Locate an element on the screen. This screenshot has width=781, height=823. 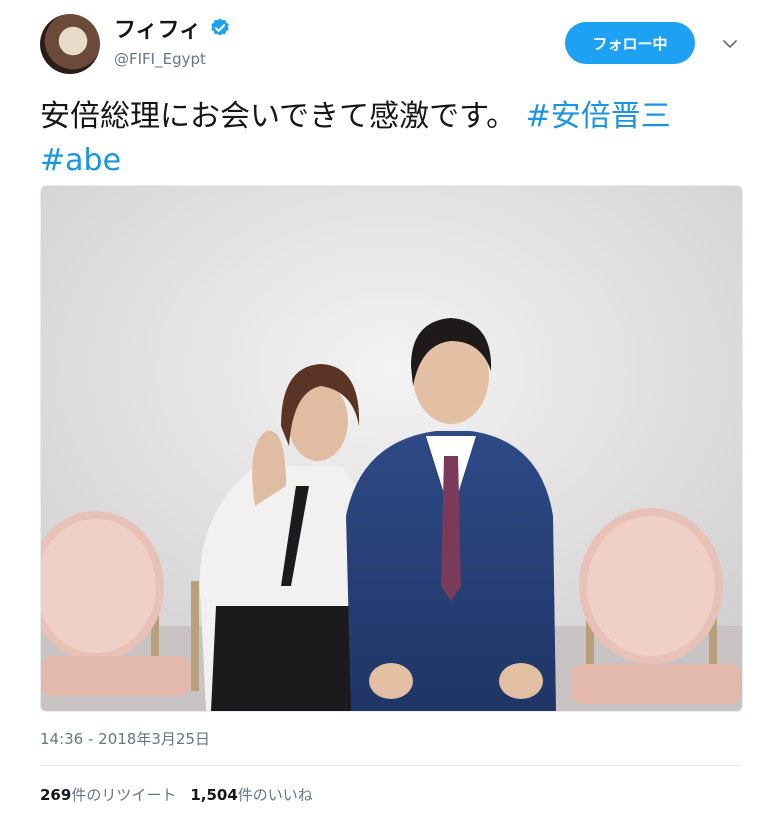
verified-badge-icon is located at coordinates (220, 28).